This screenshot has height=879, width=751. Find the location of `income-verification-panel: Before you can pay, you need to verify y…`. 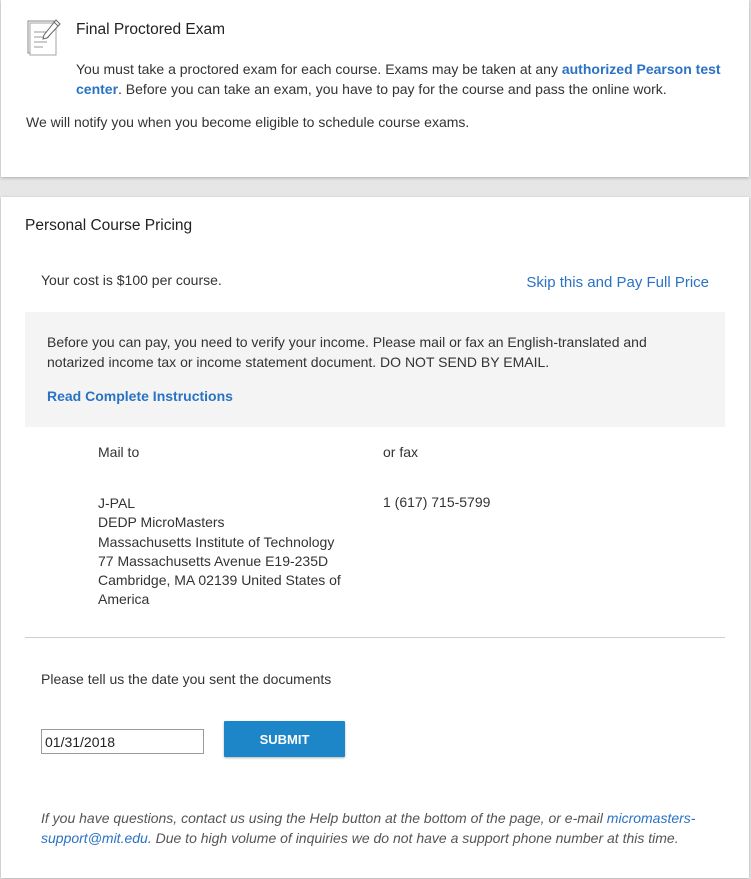

income-verification-panel: Before you can pay, you need to verify y… is located at coordinates (375, 369).